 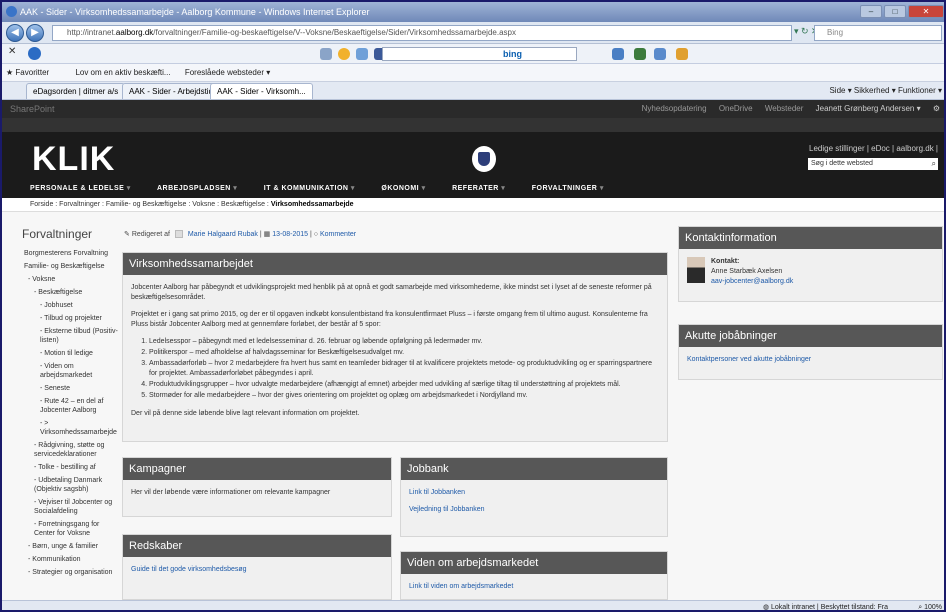 What do you see at coordinates (70, 336) in the screenshot?
I see `leftnav-item: - Eksterne tilbud (Positiv-listen)` at bounding box center [70, 336].